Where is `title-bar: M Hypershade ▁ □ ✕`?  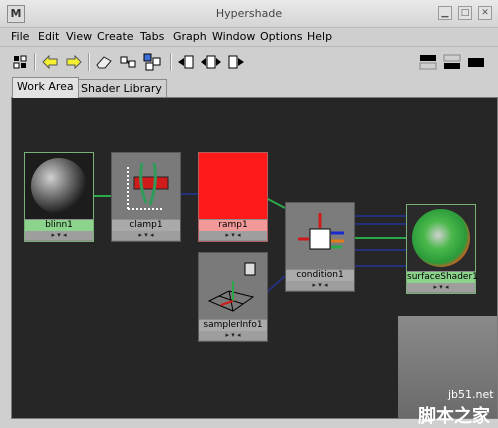
title-bar: M Hypershade ▁ □ ✕ is located at coordinates (249, 14).